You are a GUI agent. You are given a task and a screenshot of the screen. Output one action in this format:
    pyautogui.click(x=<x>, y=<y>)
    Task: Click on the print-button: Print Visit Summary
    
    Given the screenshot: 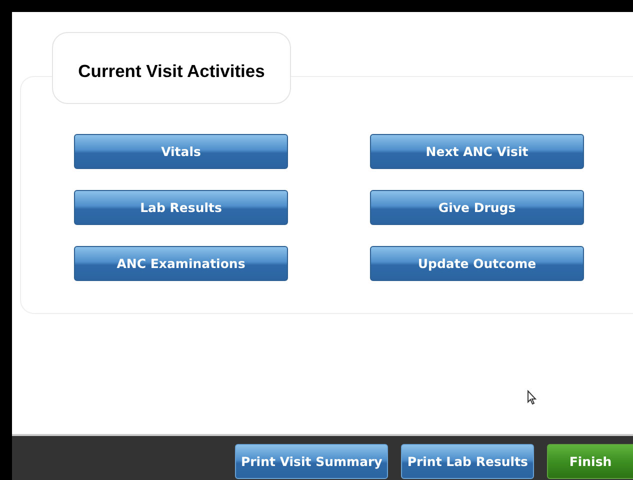 What is the action you would take?
    pyautogui.click(x=311, y=461)
    